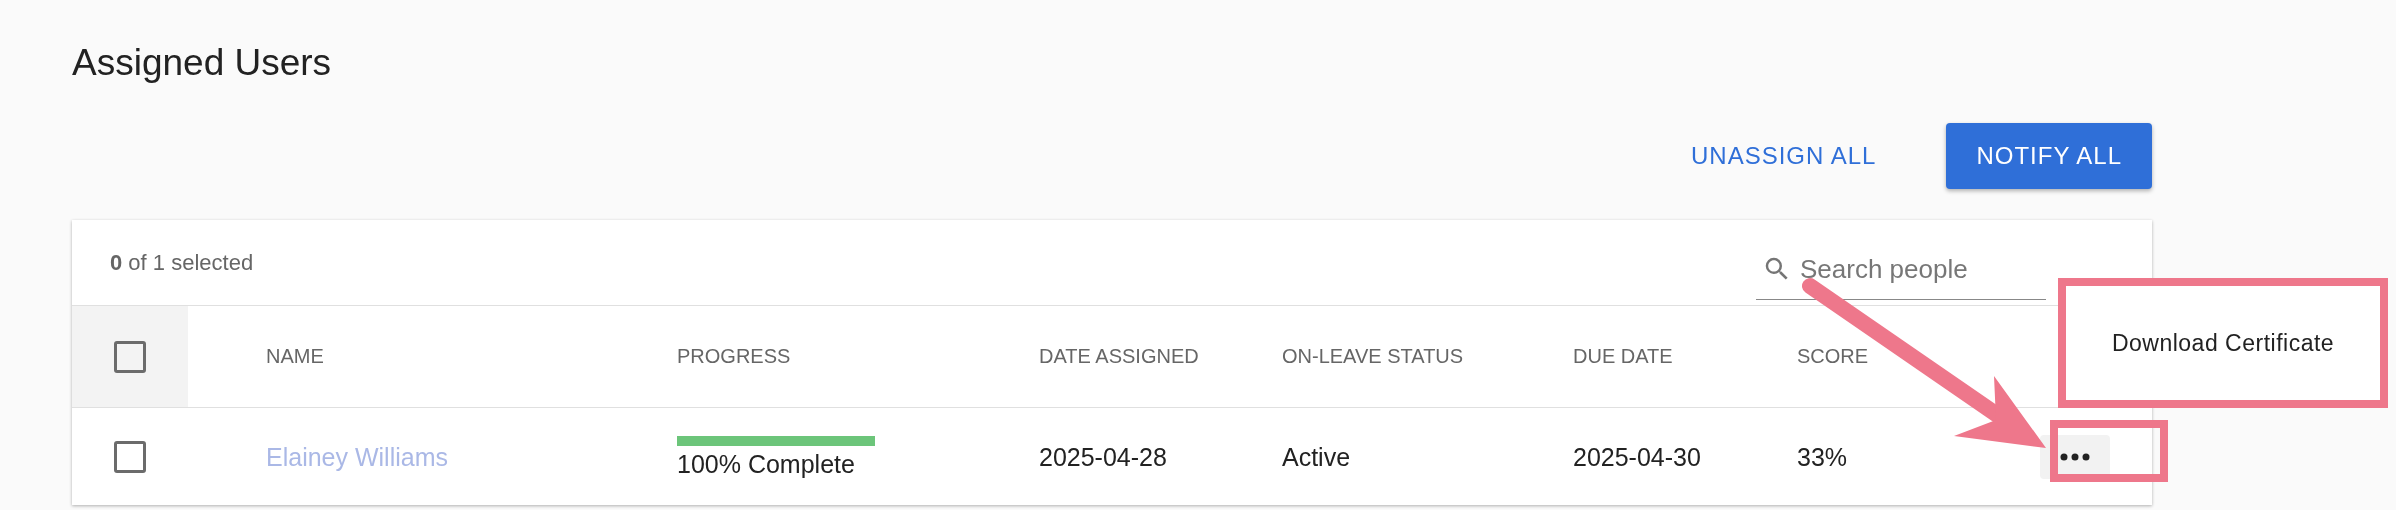 This screenshot has width=2396, height=510. What do you see at coordinates (1901, 269) in the screenshot?
I see `search-field: Search people` at bounding box center [1901, 269].